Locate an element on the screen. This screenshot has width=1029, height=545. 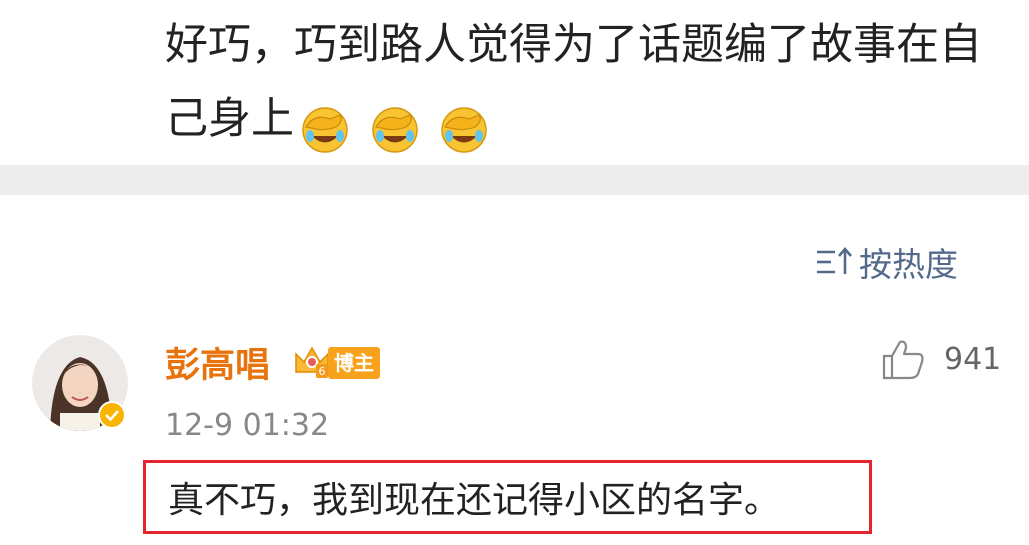
sort-by-hot-button: 按热度 is located at coordinates (886, 262).